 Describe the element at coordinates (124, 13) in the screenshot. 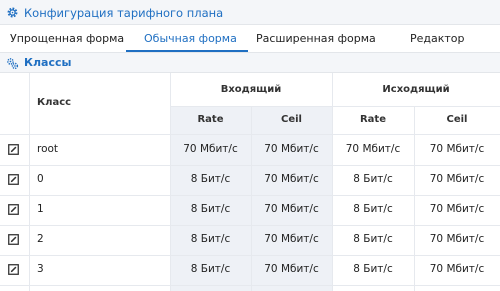

I see `page-title: Конфигурация тарифного плана` at that location.